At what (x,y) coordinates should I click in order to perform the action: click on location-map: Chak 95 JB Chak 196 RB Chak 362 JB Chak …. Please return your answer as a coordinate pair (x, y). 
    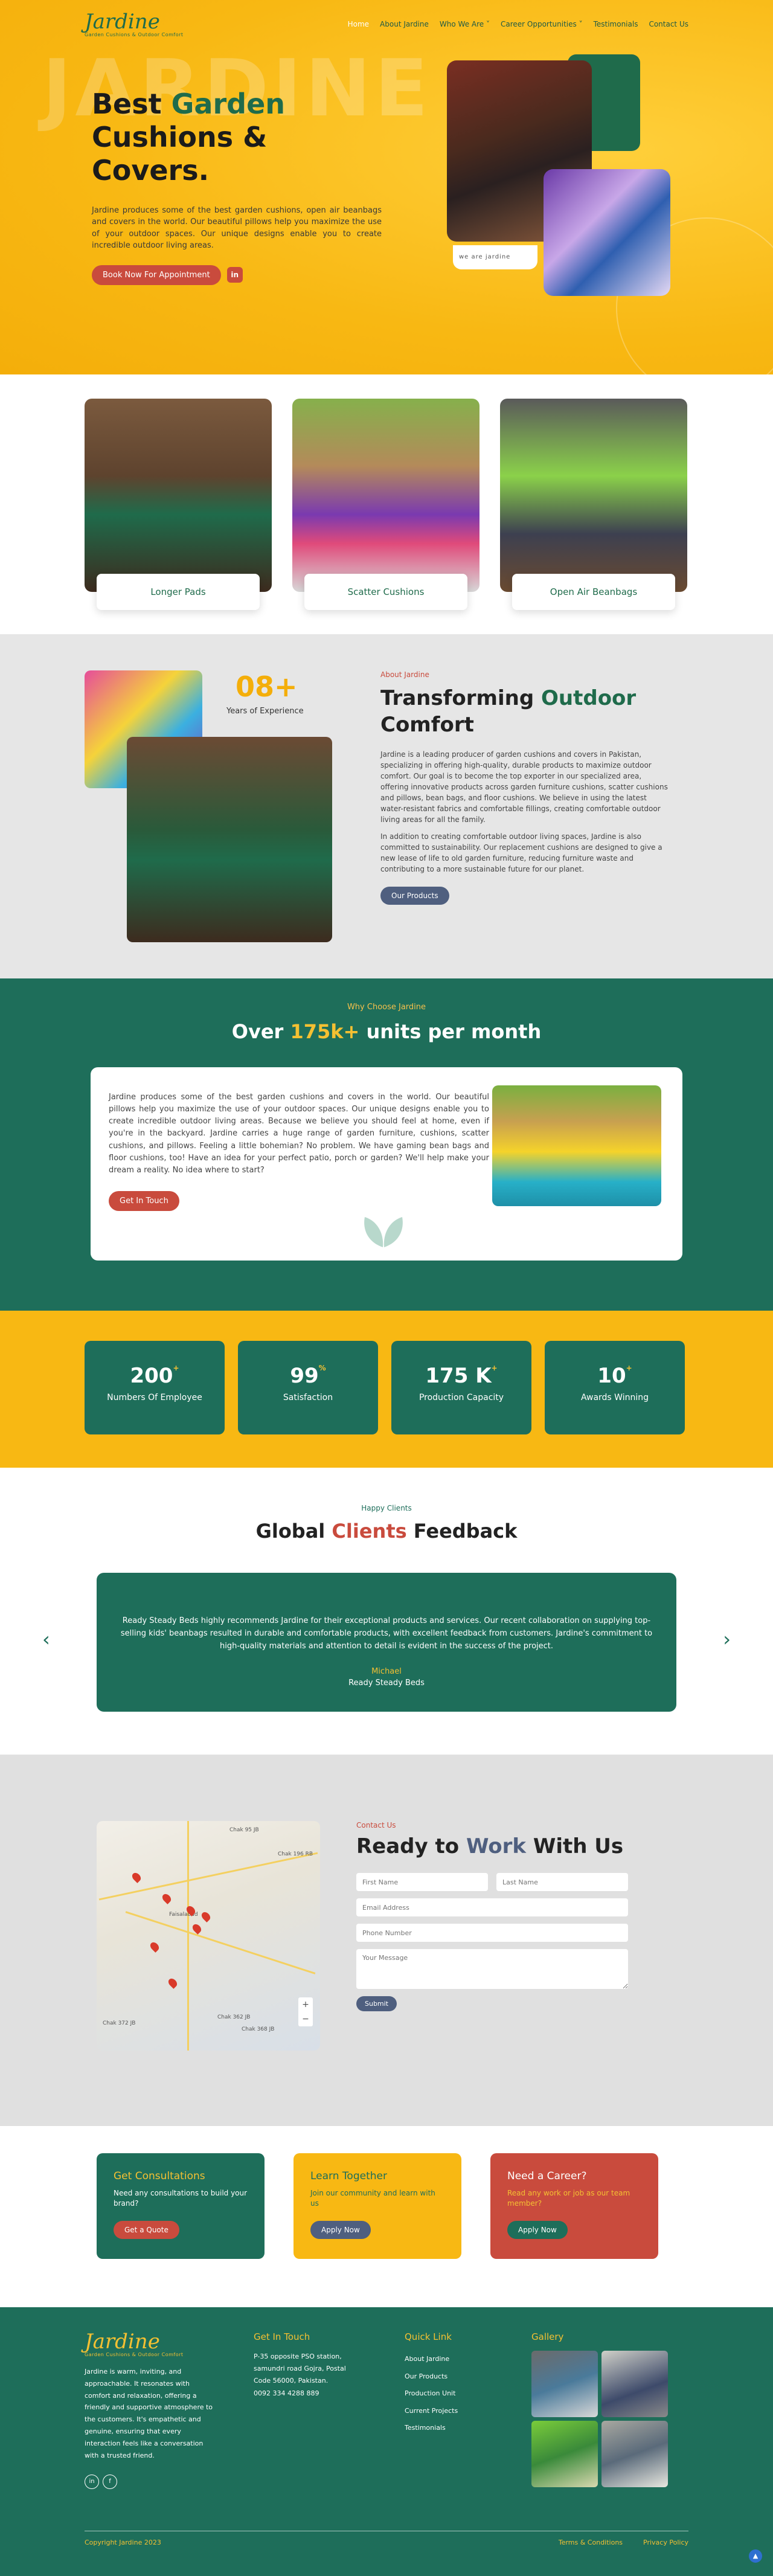
    Looking at the image, I should click on (208, 1936).